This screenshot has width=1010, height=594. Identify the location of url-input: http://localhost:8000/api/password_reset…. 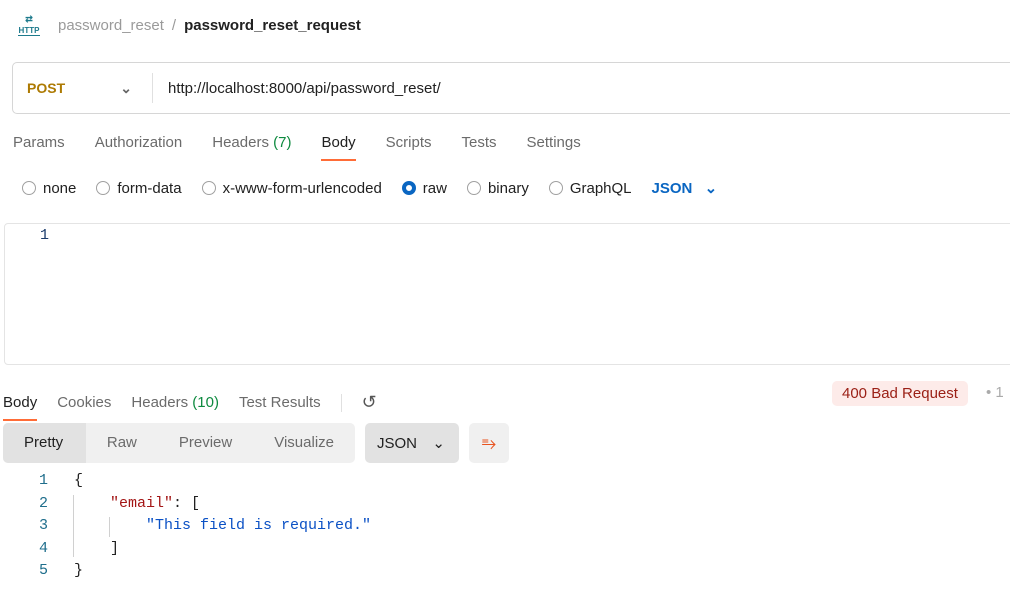
(297, 88).